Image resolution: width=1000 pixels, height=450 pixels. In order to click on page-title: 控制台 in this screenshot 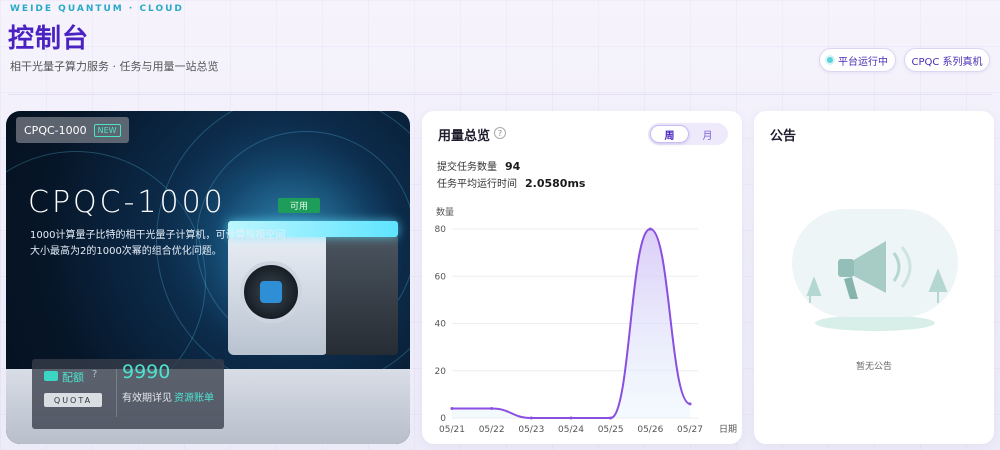, I will do `click(49, 39)`.